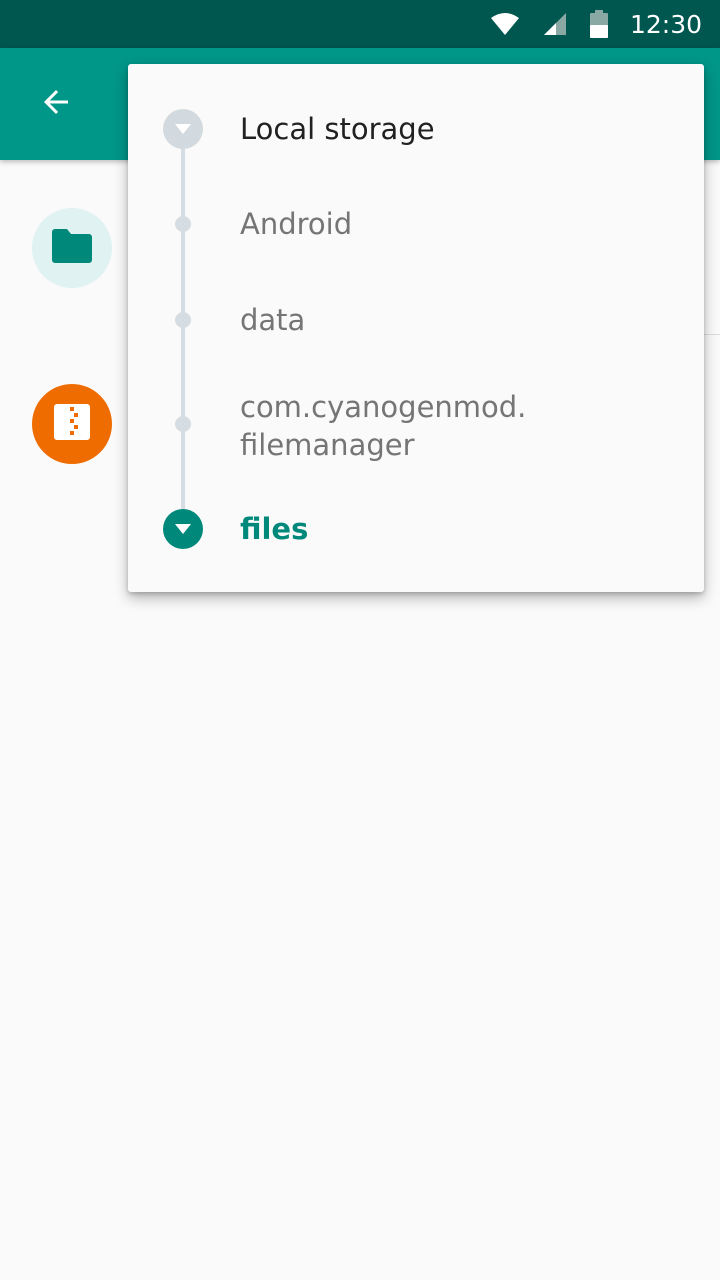 The height and width of the screenshot is (1280, 720). What do you see at coordinates (337, 129) in the screenshot?
I see `breadcrumb-label: Local storage` at bounding box center [337, 129].